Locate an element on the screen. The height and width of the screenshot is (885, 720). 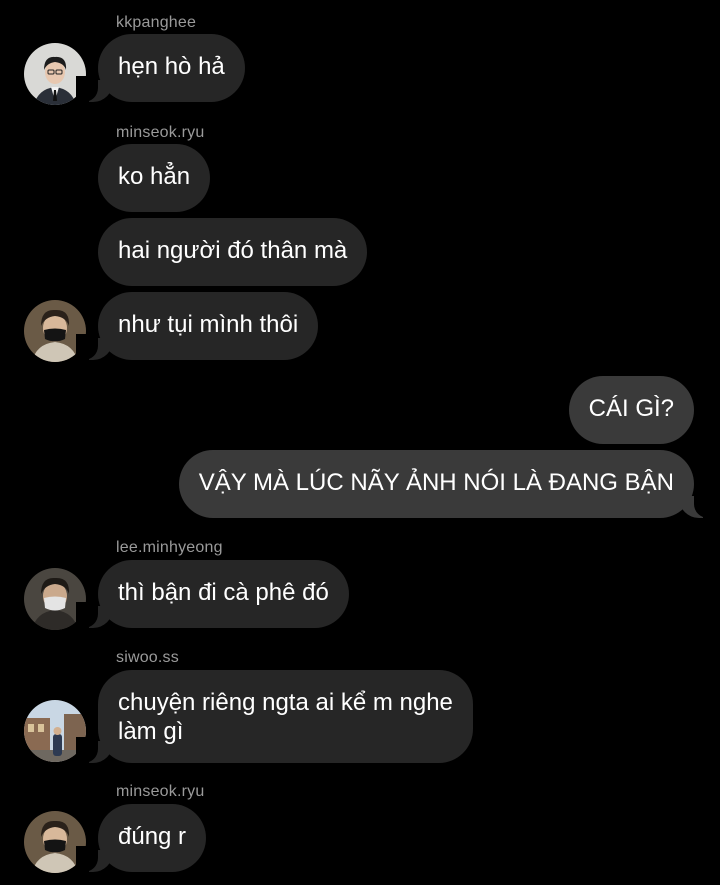
message-bubble: hẹn hò hả is located at coordinates (160, 68).